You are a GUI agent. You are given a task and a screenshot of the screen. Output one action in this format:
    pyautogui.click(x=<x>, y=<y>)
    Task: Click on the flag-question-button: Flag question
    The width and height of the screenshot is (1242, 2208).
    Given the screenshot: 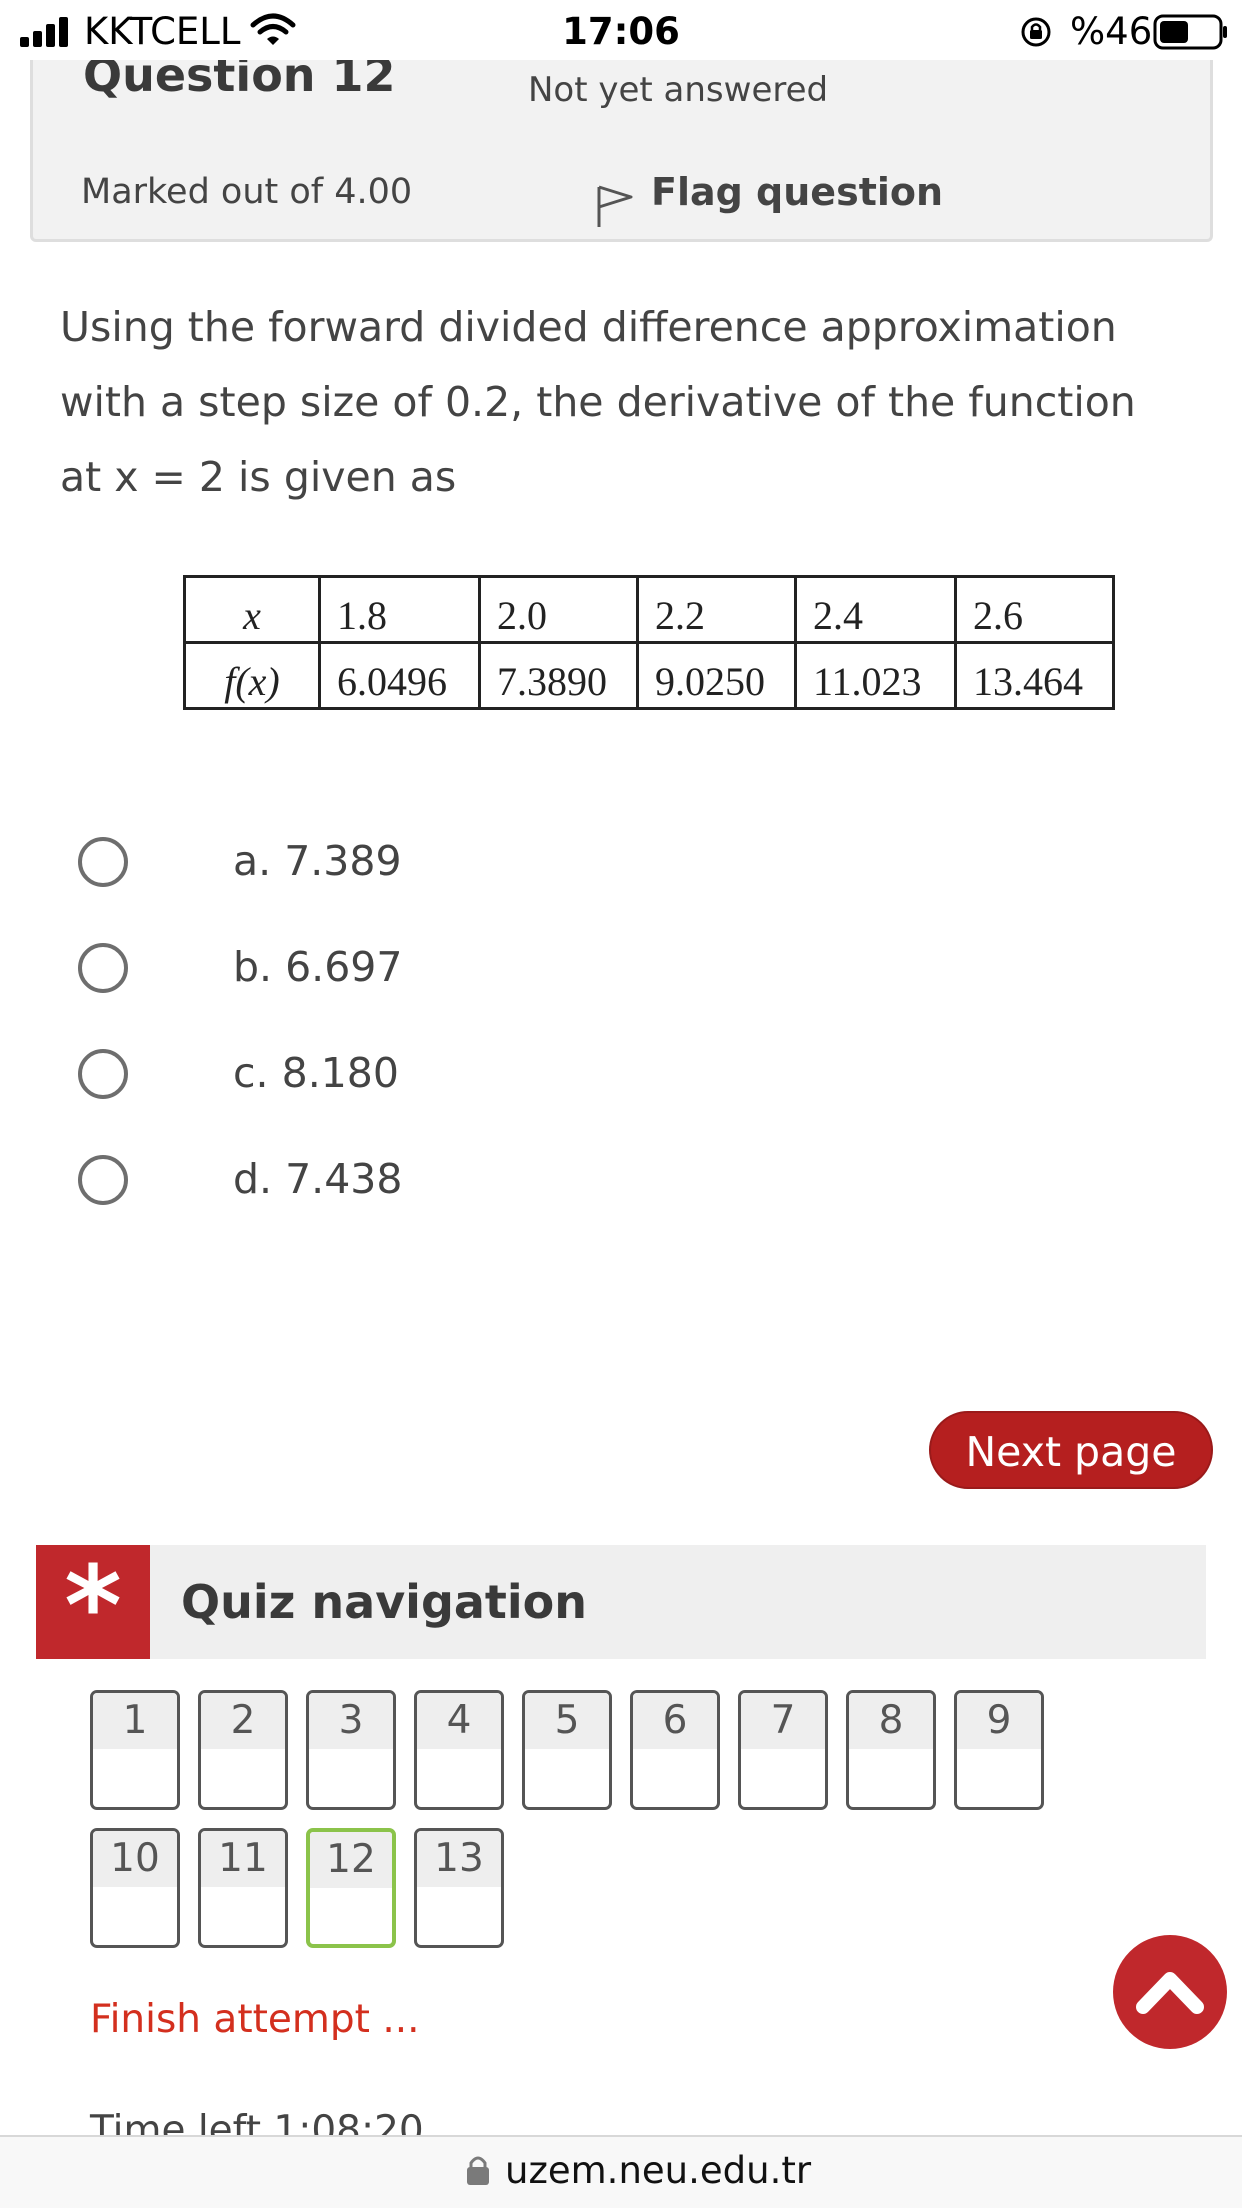 What is the action you would take?
    pyautogui.click(x=797, y=192)
    